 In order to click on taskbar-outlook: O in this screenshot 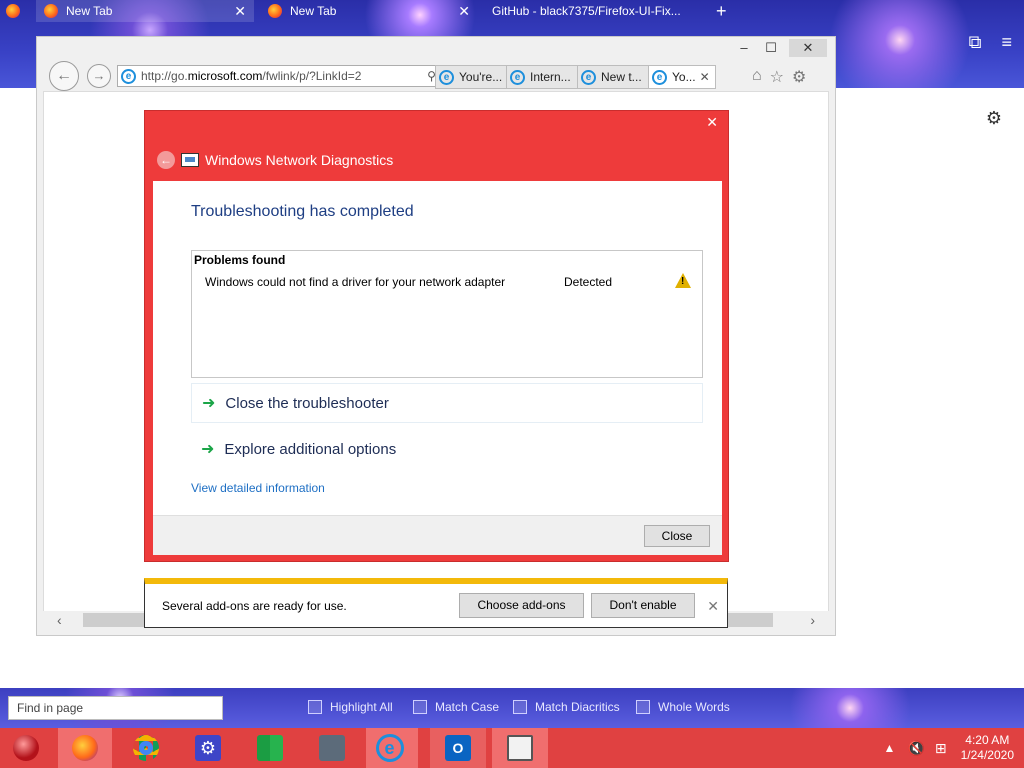, I will do `click(458, 748)`.